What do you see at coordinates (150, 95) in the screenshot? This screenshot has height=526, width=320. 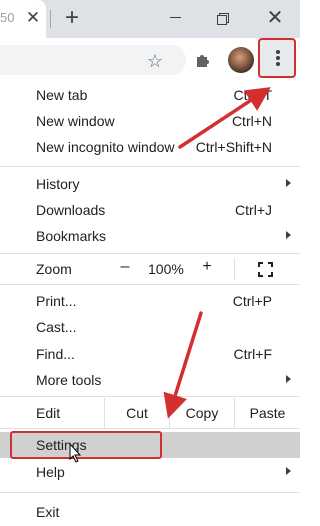 I see `menu-item-new-tab: New tab Ctrl+T` at bounding box center [150, 95].